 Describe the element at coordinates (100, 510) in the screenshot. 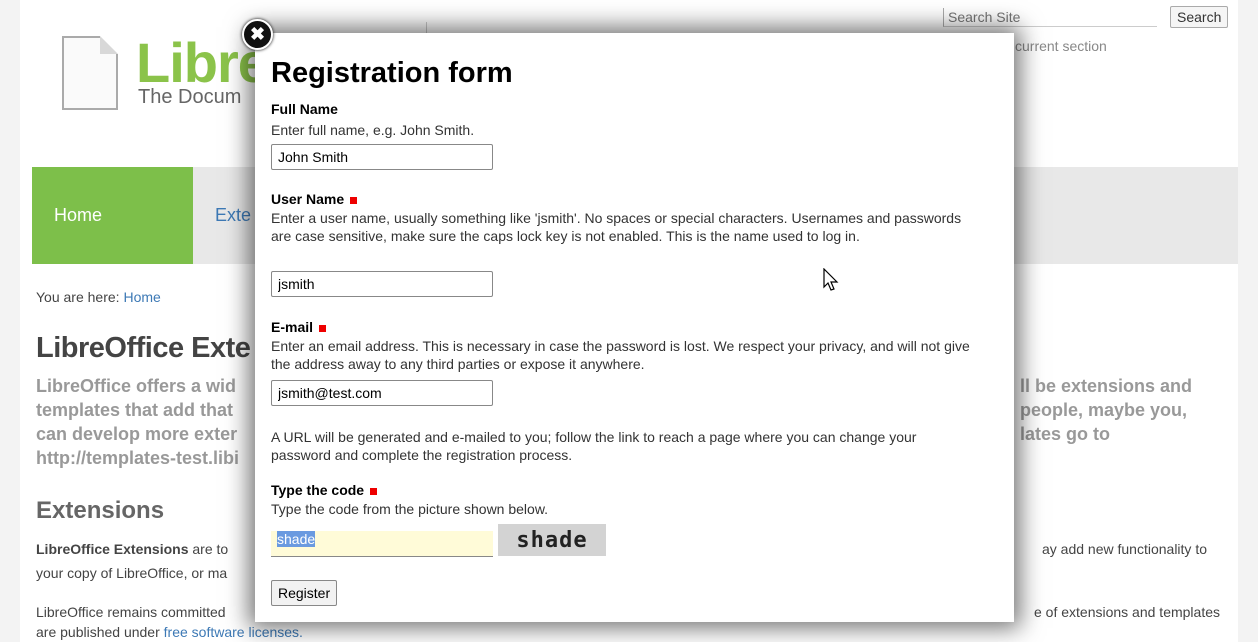

I see `section-title-extensions: Extensions` at that location.